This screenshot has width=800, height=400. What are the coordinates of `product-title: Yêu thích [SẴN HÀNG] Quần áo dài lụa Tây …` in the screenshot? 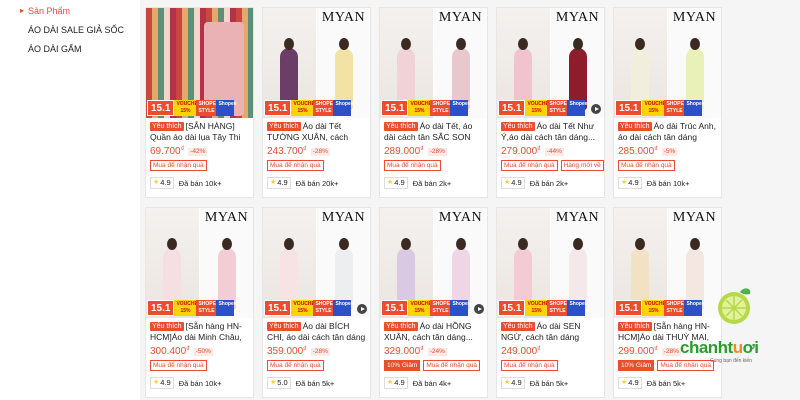 It's located at (199, 132).